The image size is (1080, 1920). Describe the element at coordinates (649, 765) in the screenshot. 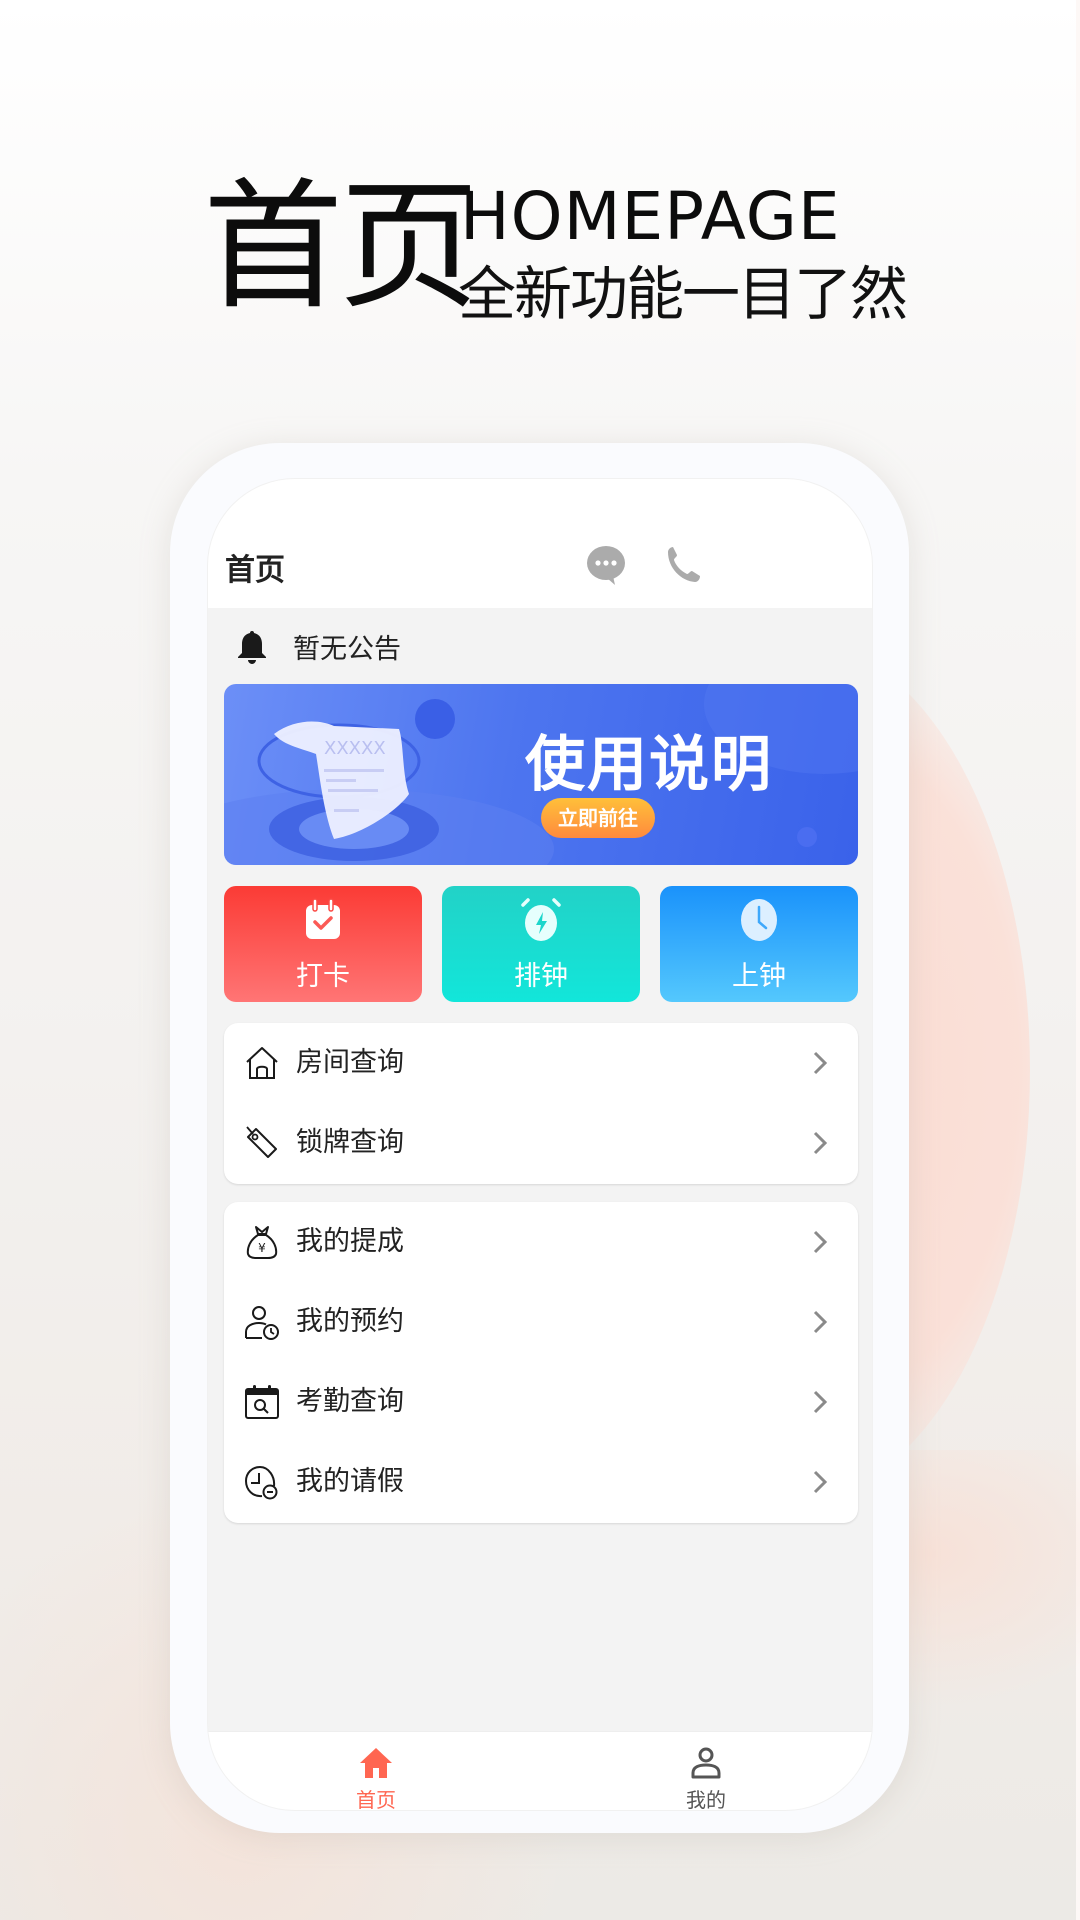

I see `banner-title: 使用说明` at that location.